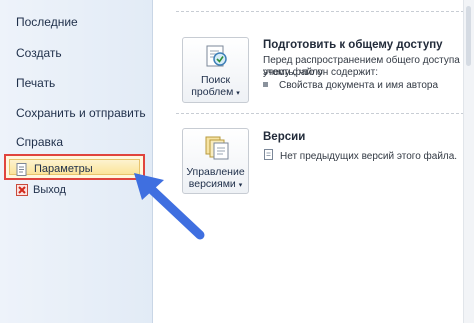 This screenshot has height=323, width=474. I want to click on versions-icon, so click(217, 148).